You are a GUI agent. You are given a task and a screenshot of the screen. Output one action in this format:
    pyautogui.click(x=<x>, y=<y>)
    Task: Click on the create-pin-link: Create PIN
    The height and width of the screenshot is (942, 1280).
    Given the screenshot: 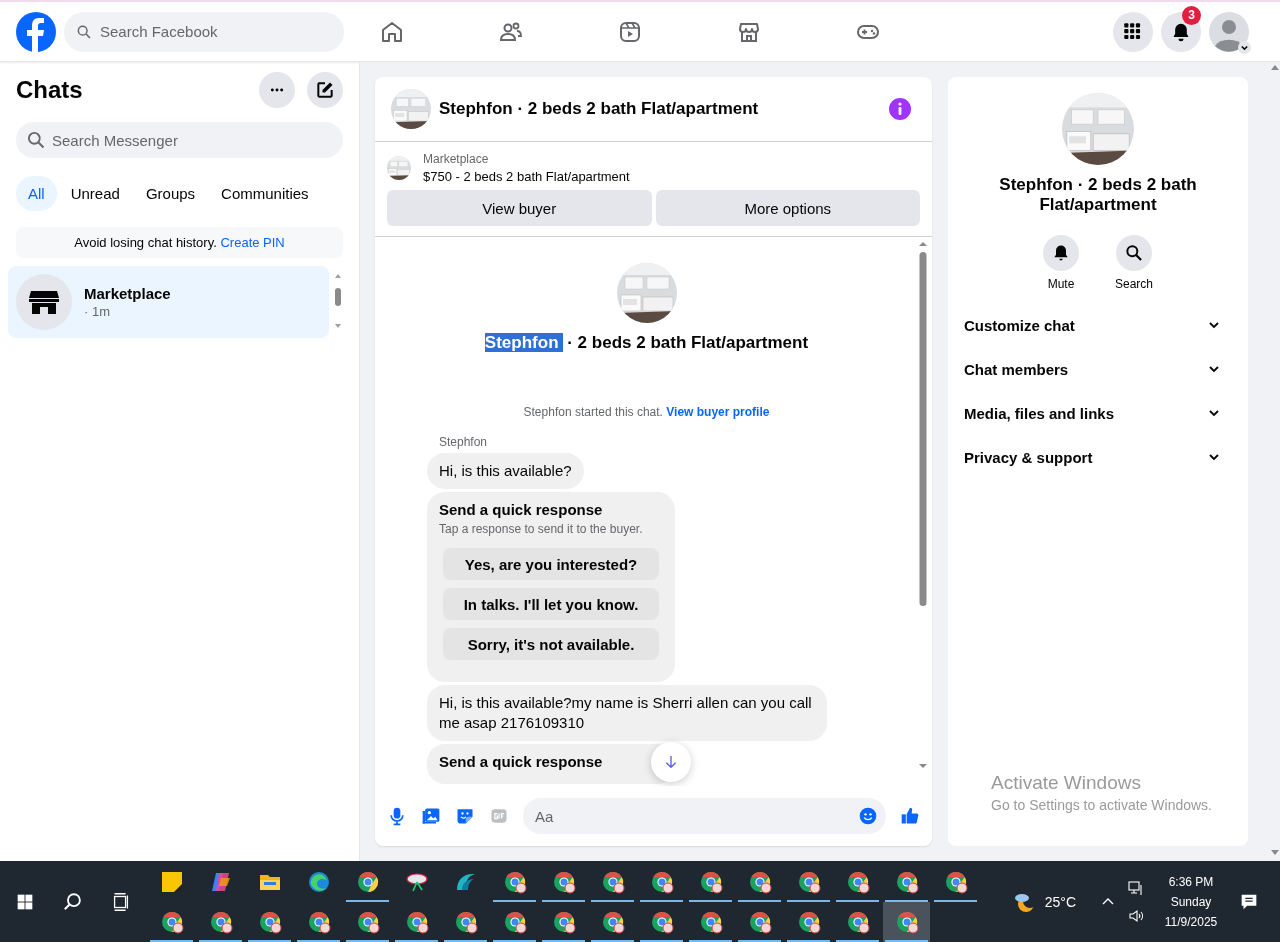 What is the action you would take?
    pyautogui.click(x=252, y=242)
    